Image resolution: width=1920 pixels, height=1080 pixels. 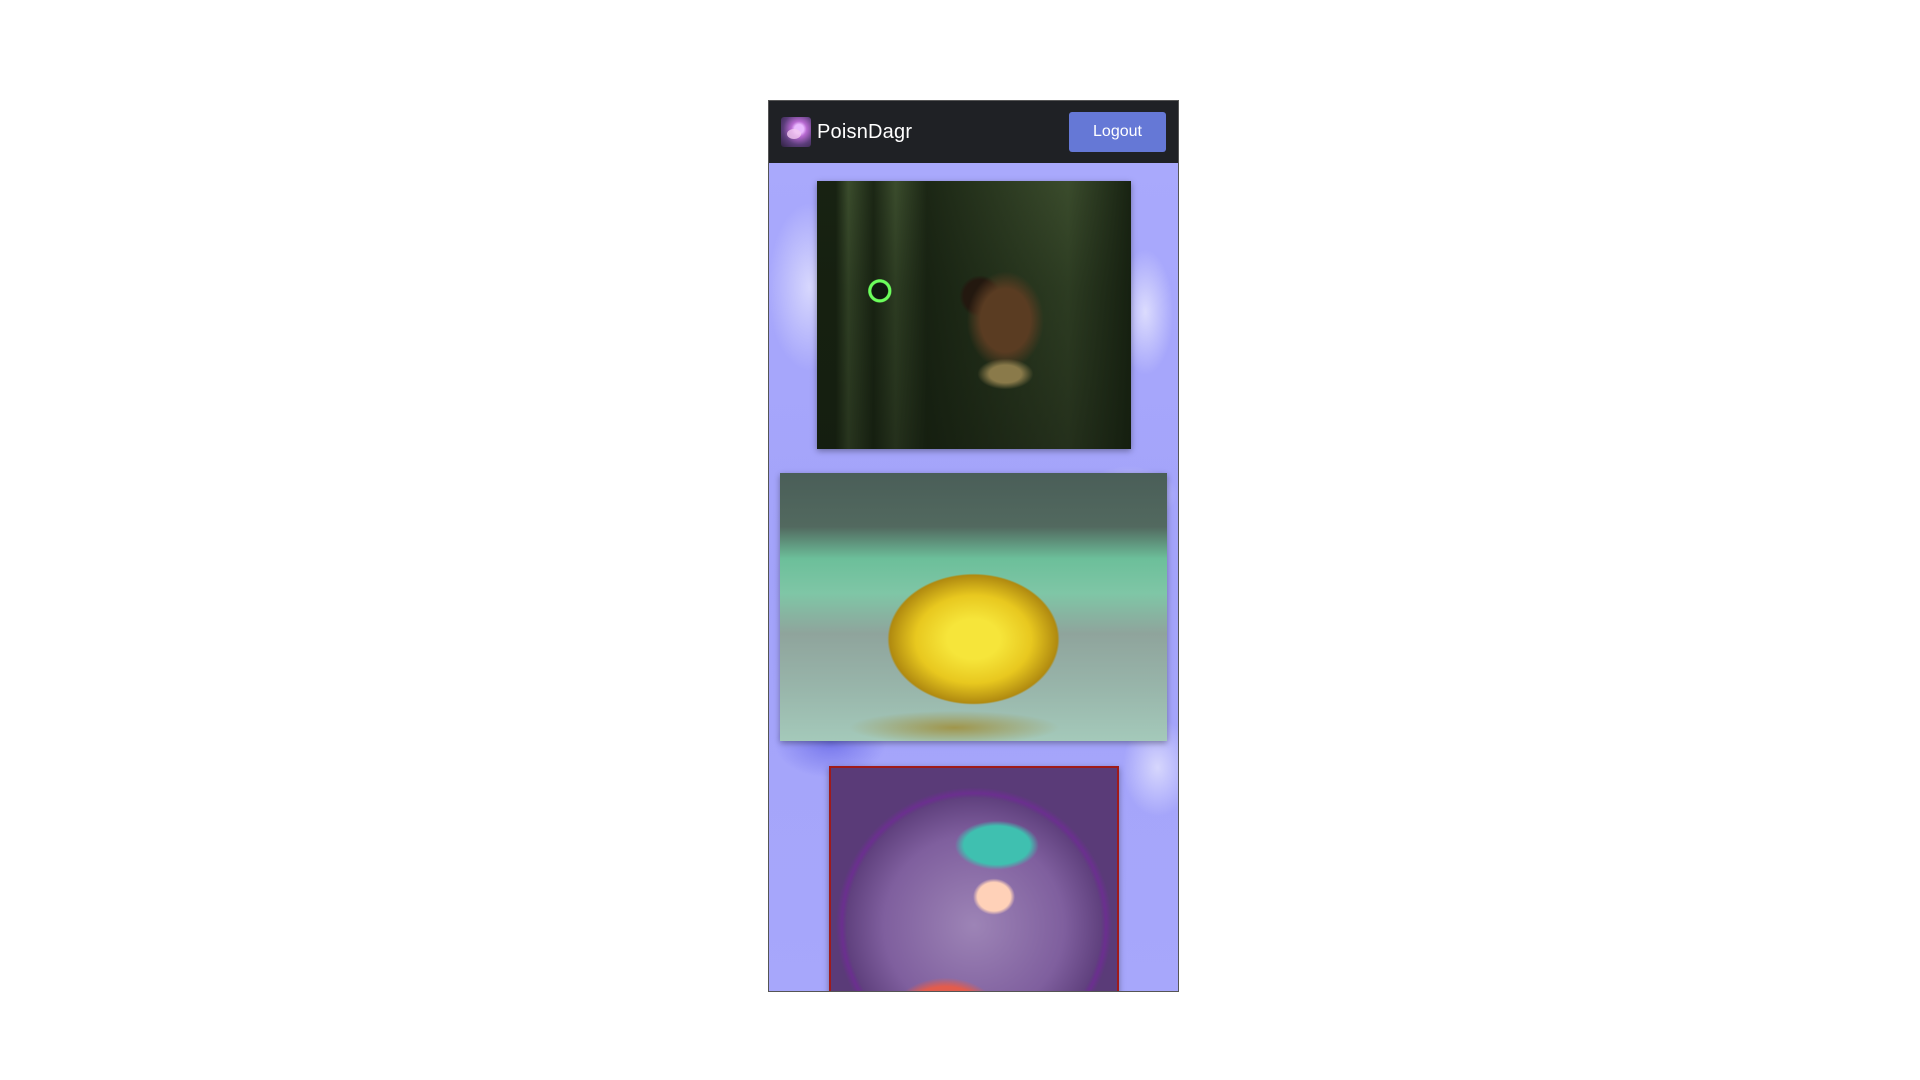 What do you see at coordinates (796, 132) in the screenshot?
I see `brand-logo-icon` at bounding box center [796, 132].